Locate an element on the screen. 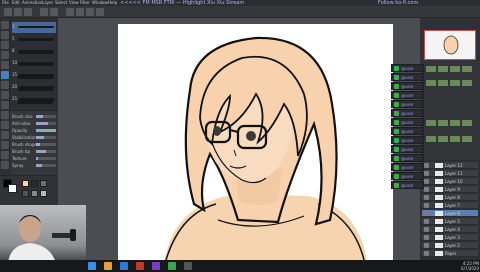 This screenshot has height=272, width=480. brush-preset: 8 is located at coordinates (34, 51).